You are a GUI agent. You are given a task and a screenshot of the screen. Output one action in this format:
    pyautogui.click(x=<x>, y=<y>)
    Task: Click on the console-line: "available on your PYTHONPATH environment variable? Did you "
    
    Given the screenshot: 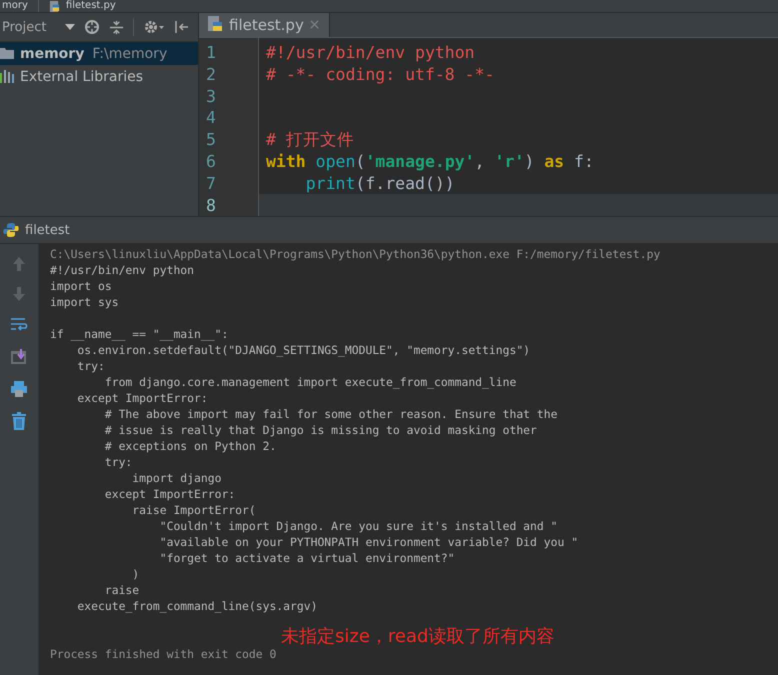 What is the action you would take?
    pyautogui.click(x=368, y=542)
    